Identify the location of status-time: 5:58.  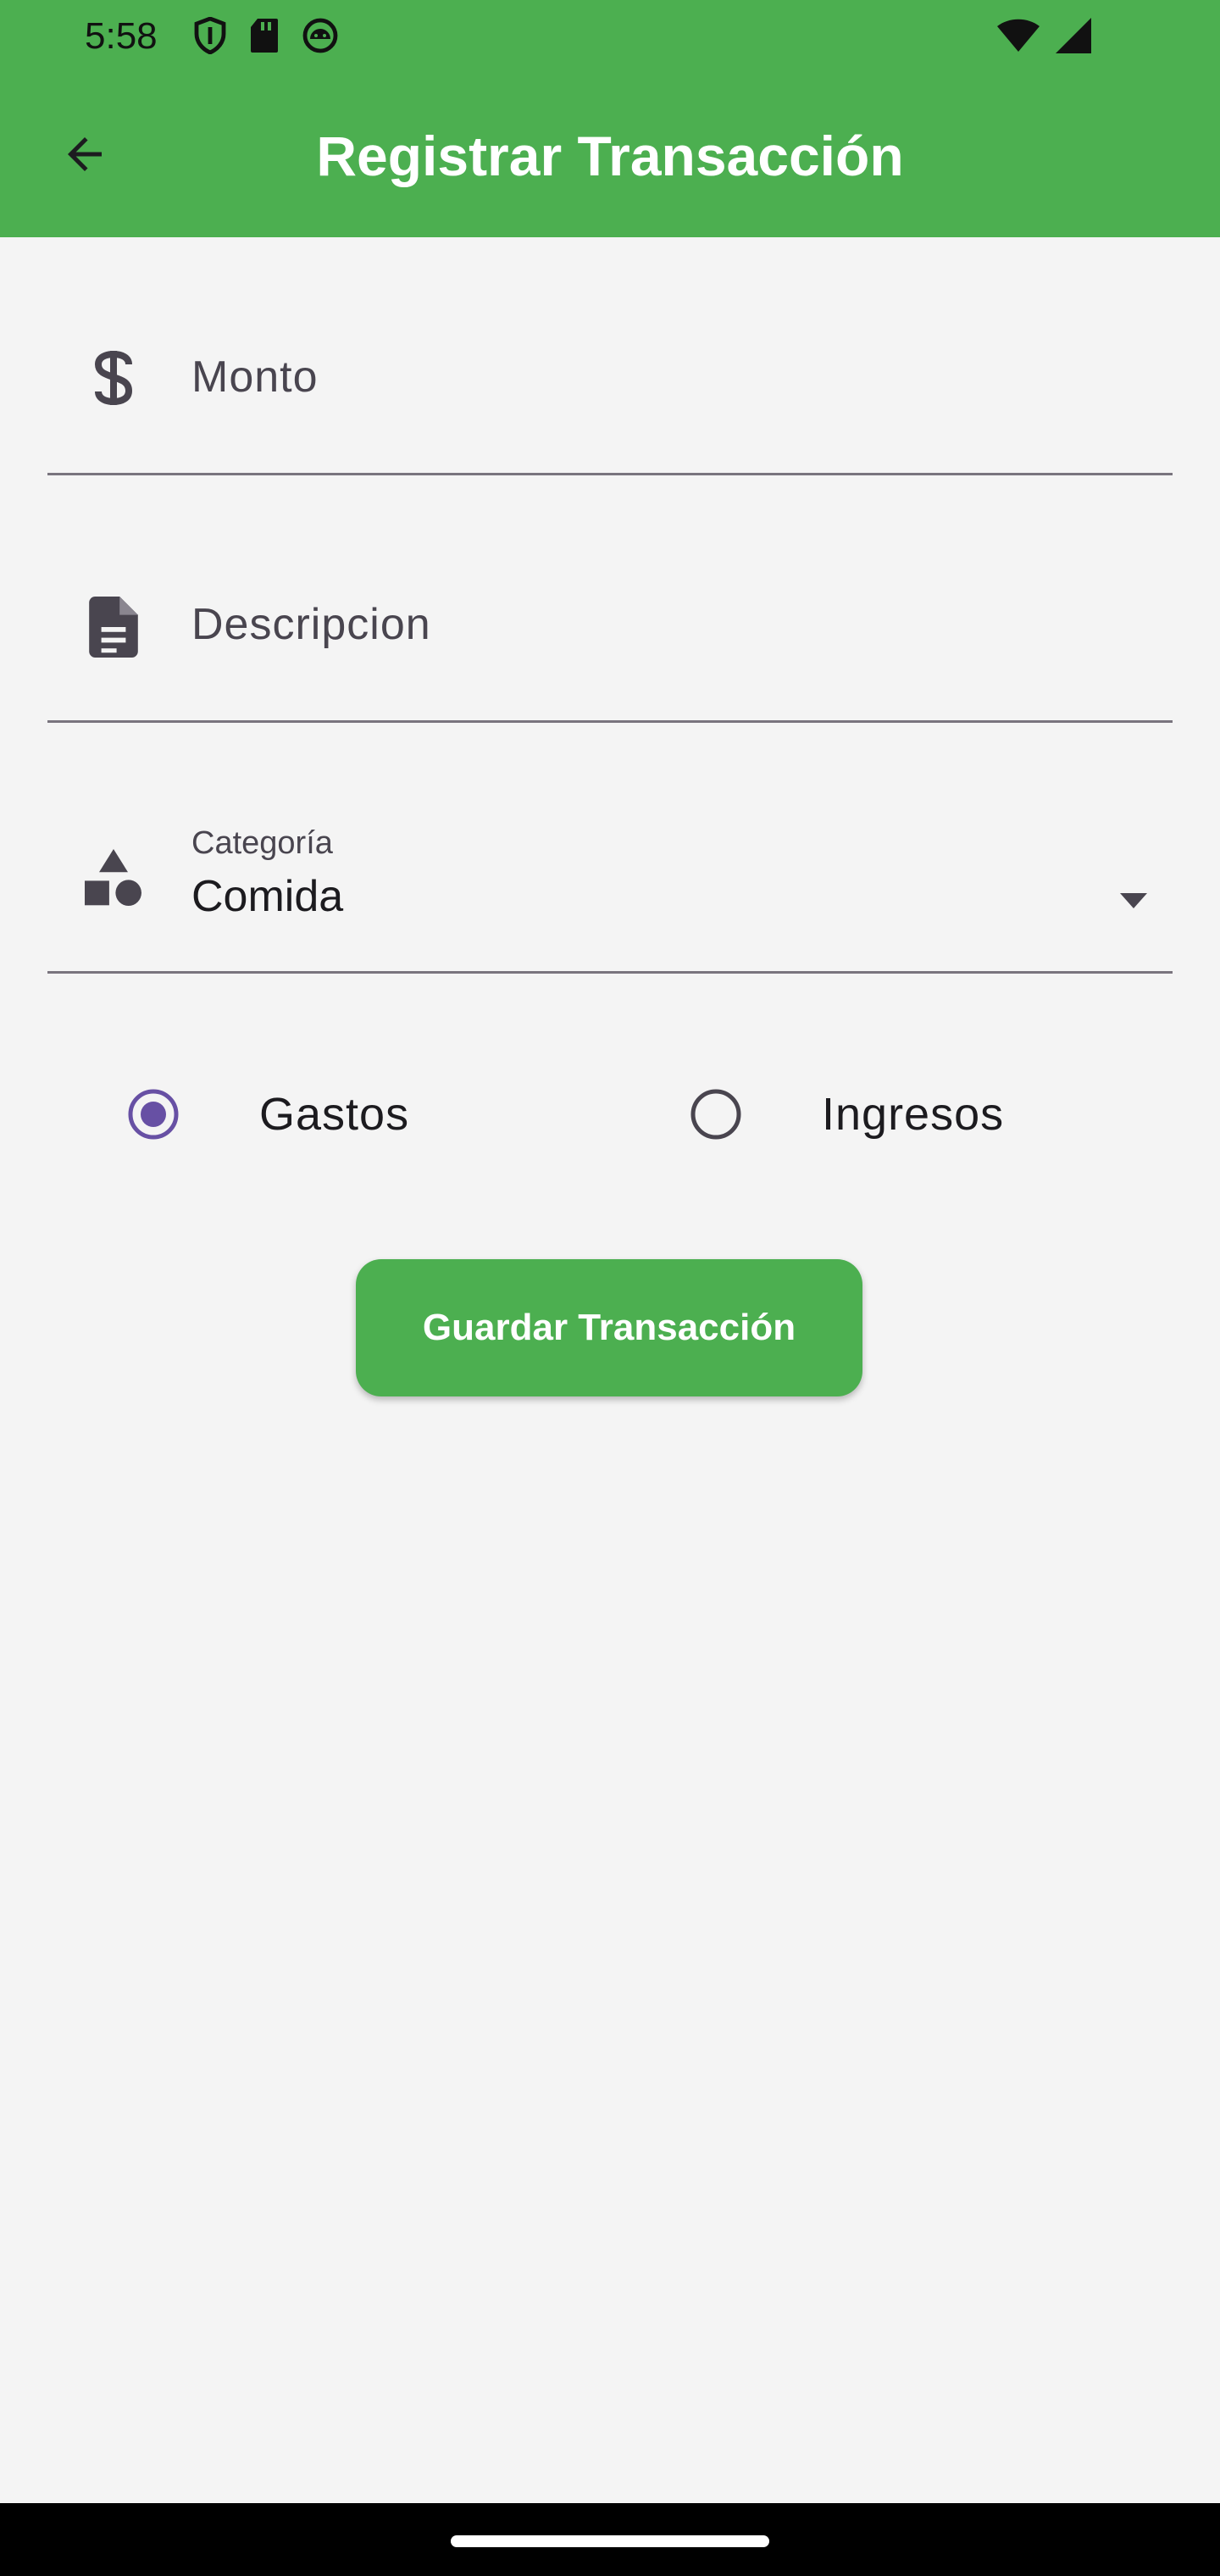
(121, 36).